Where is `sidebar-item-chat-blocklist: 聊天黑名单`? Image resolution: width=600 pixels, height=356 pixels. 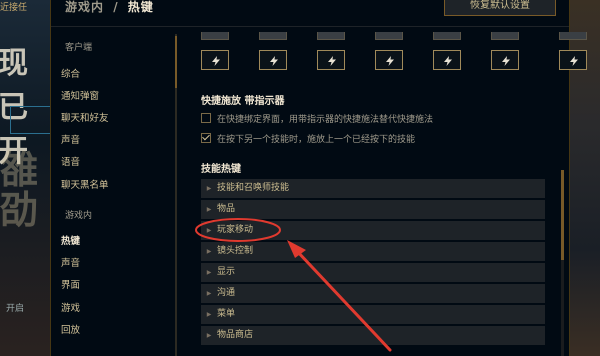
sidebar-item-chat-blocklist: 聊天黑名单 is located at coordinates (85, 184).